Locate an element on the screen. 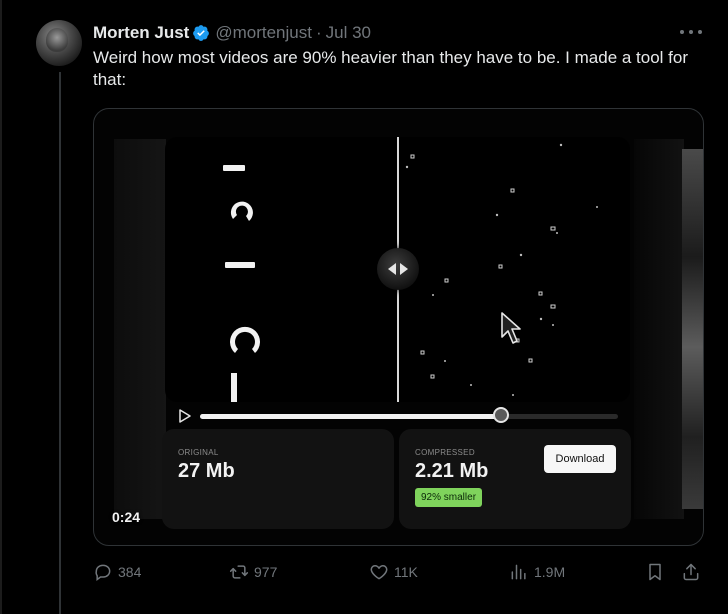  preview-particles is located at coordinates (501, 269).